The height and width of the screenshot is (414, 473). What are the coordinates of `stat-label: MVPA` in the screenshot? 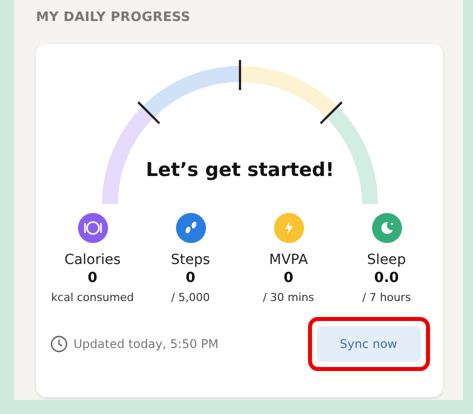 It's located at (288, 260).